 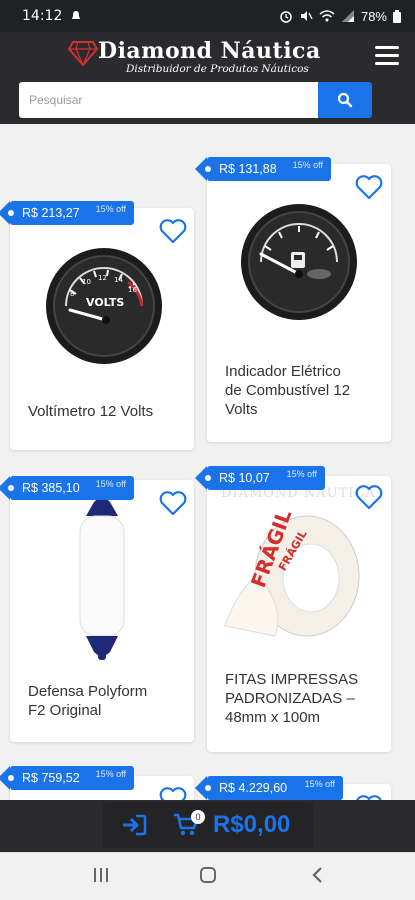 I want to click on price-tag: R$ 385,10 15% off, so click(x=67, y=488).